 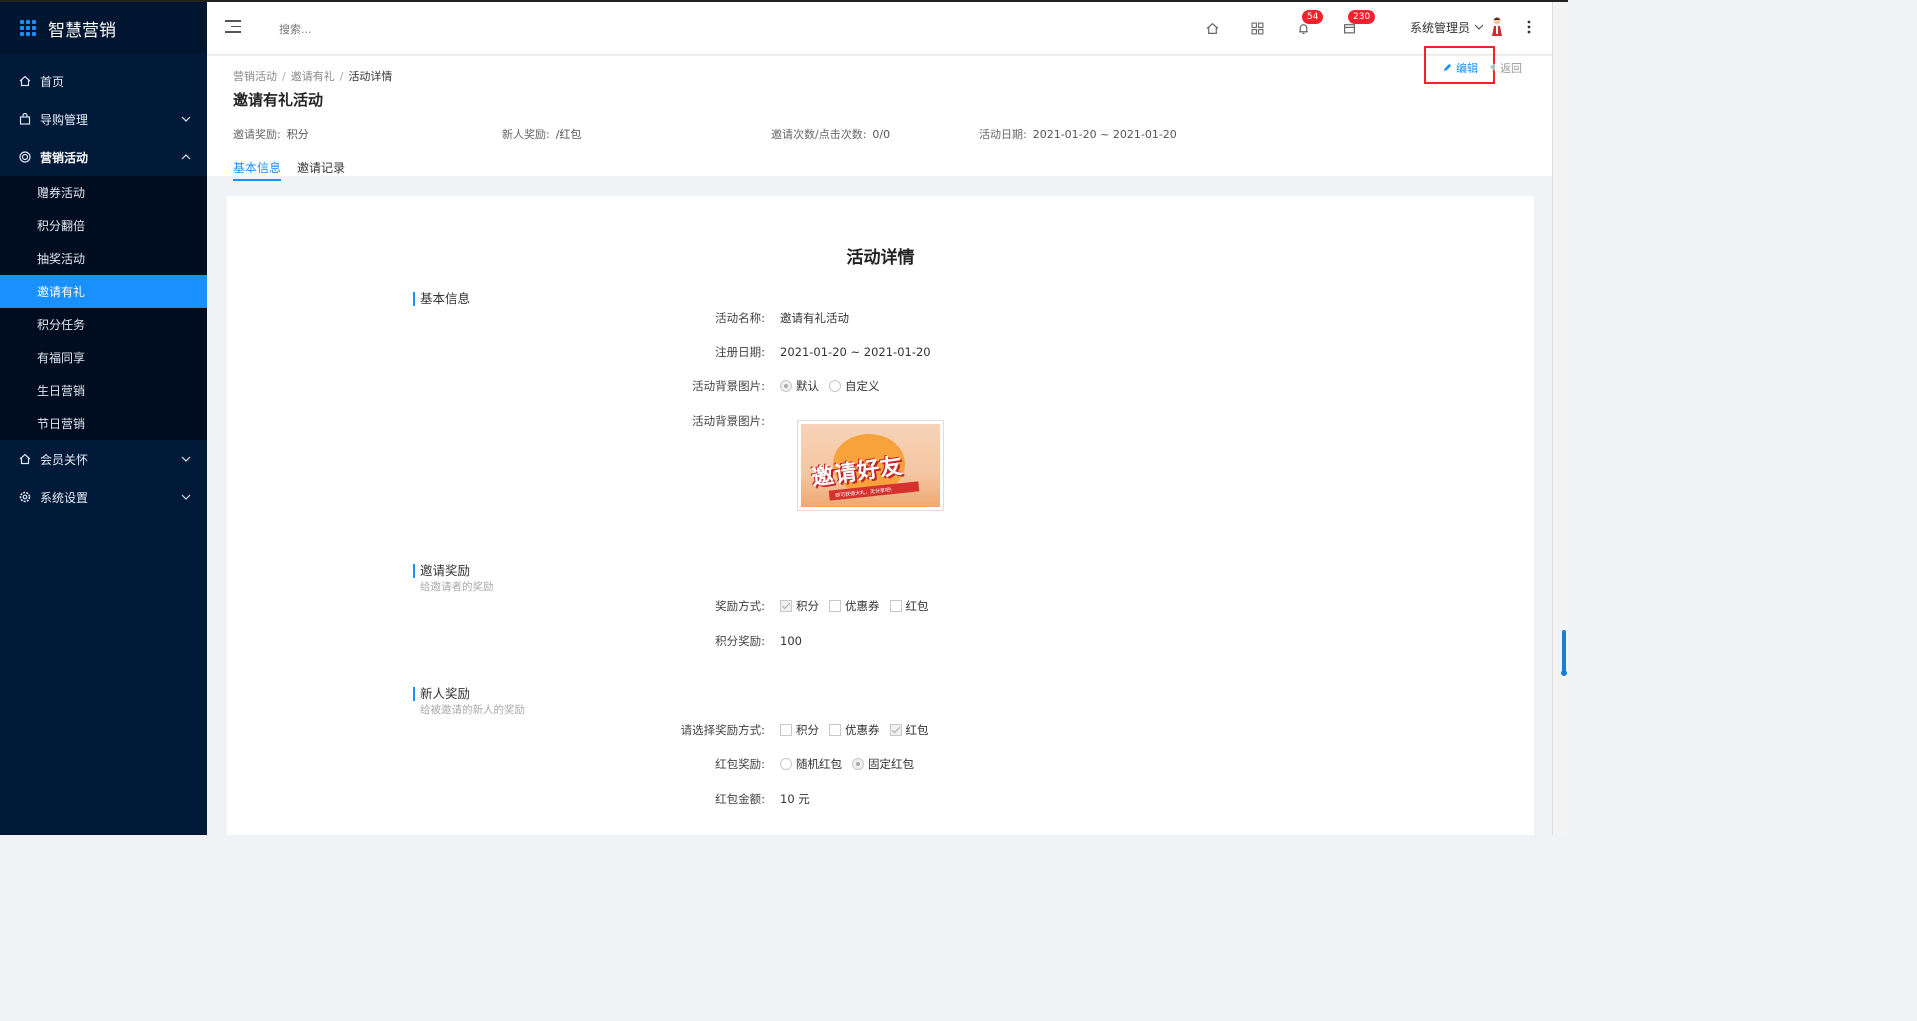 I want to click on tab-invite-records: 邀请记录, so click(x=321, y=170).